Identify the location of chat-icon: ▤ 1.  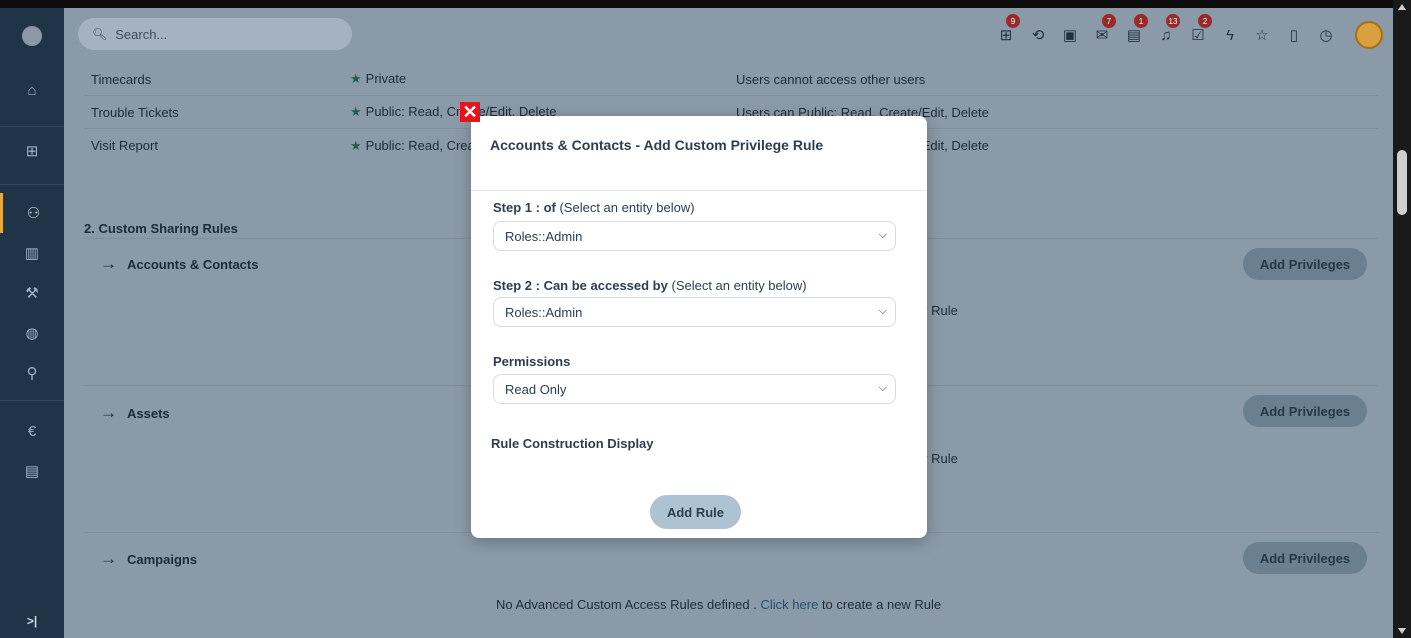
(1134, 32).